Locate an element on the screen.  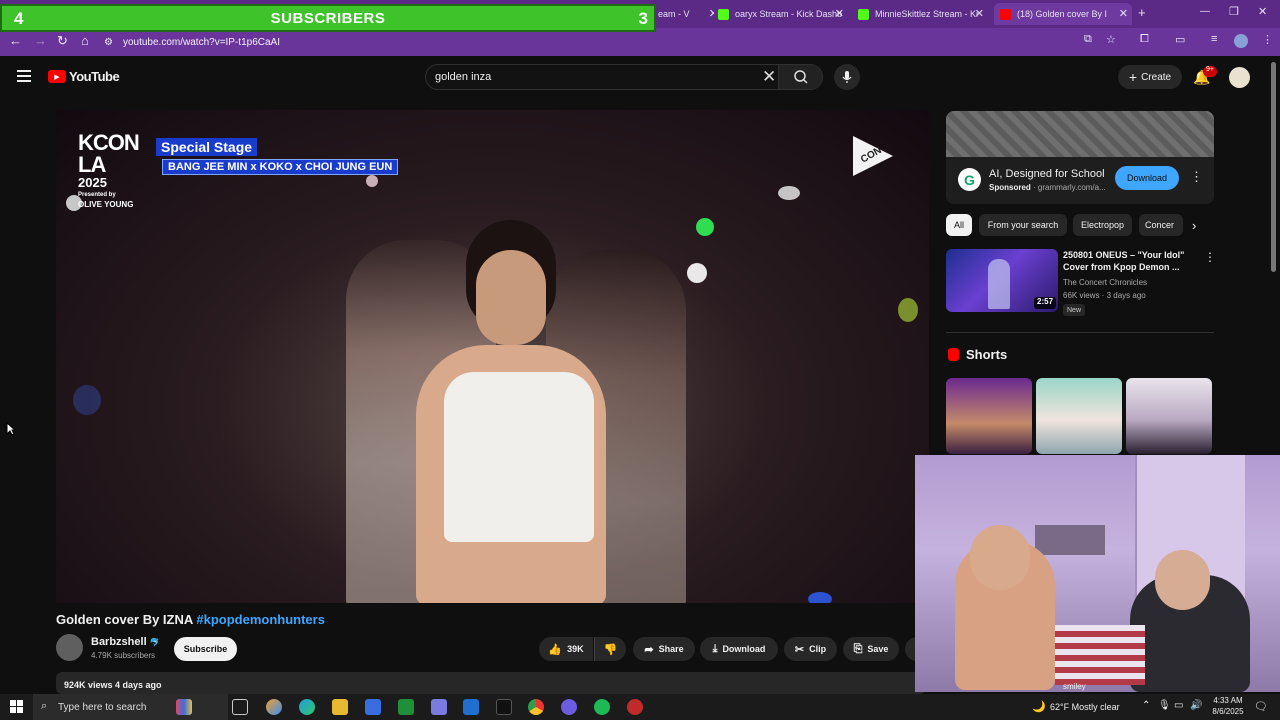
stage-light is located at coordinates (820, 597).